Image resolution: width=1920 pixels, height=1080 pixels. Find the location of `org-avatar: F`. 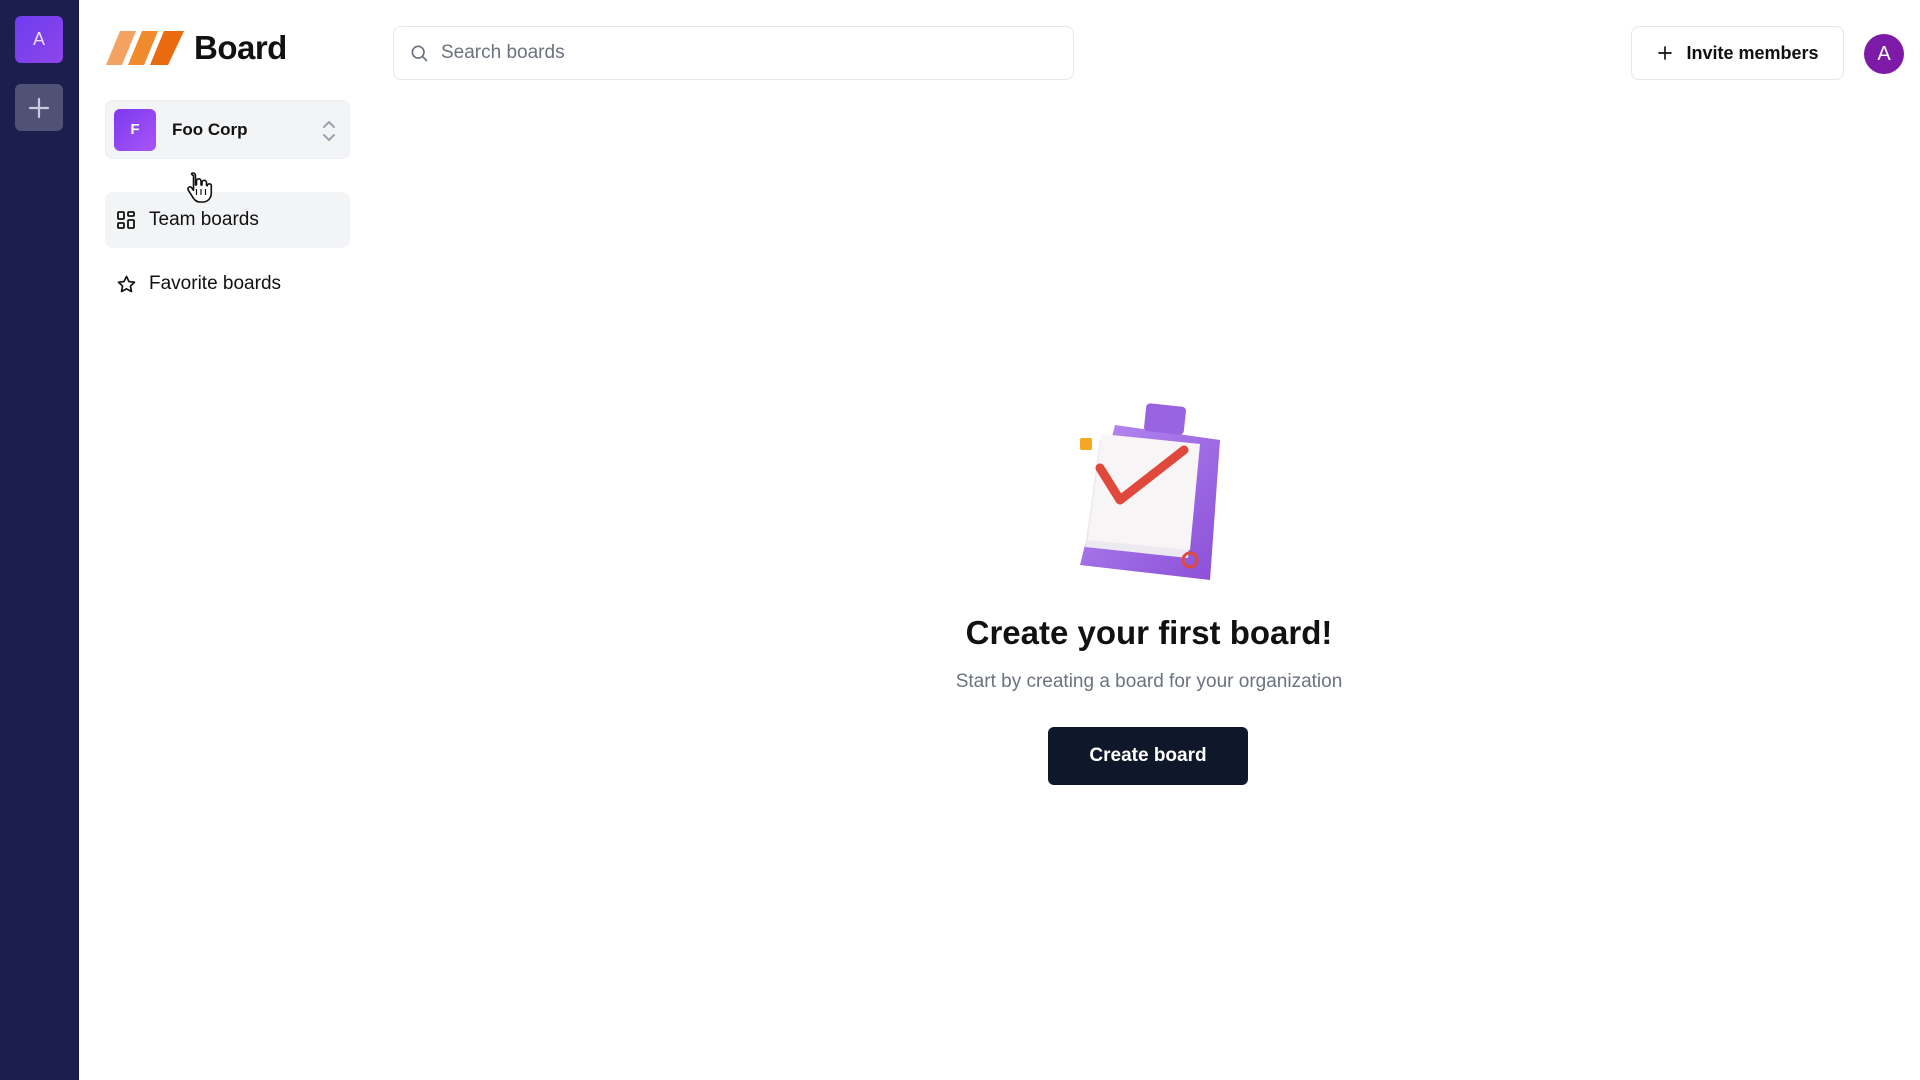

org-avatar: F is located at coordinates (135, 129).